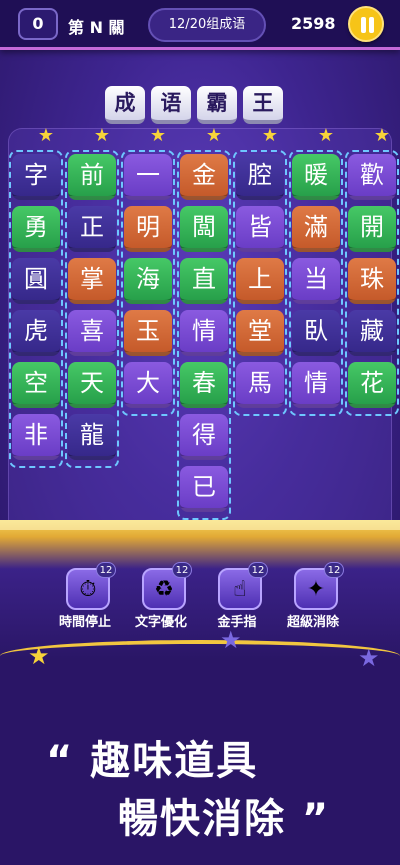 This screenshot has width=400, height=865. Describe the element at coordinates (92, 177) in the screenshot. I see `char-tile: 前` at that location.